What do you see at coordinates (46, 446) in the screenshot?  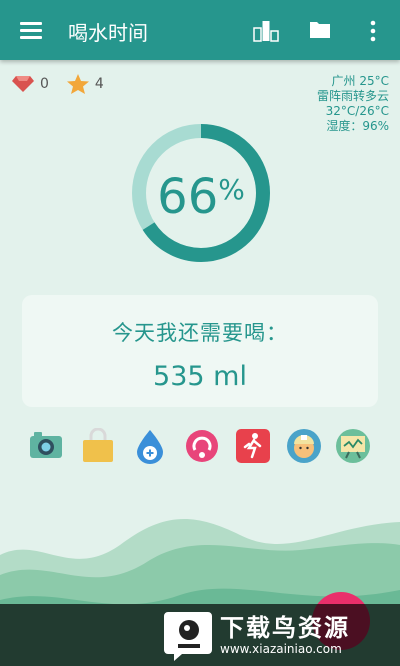 I see `camera-icon` at bounding box center [46, 446].